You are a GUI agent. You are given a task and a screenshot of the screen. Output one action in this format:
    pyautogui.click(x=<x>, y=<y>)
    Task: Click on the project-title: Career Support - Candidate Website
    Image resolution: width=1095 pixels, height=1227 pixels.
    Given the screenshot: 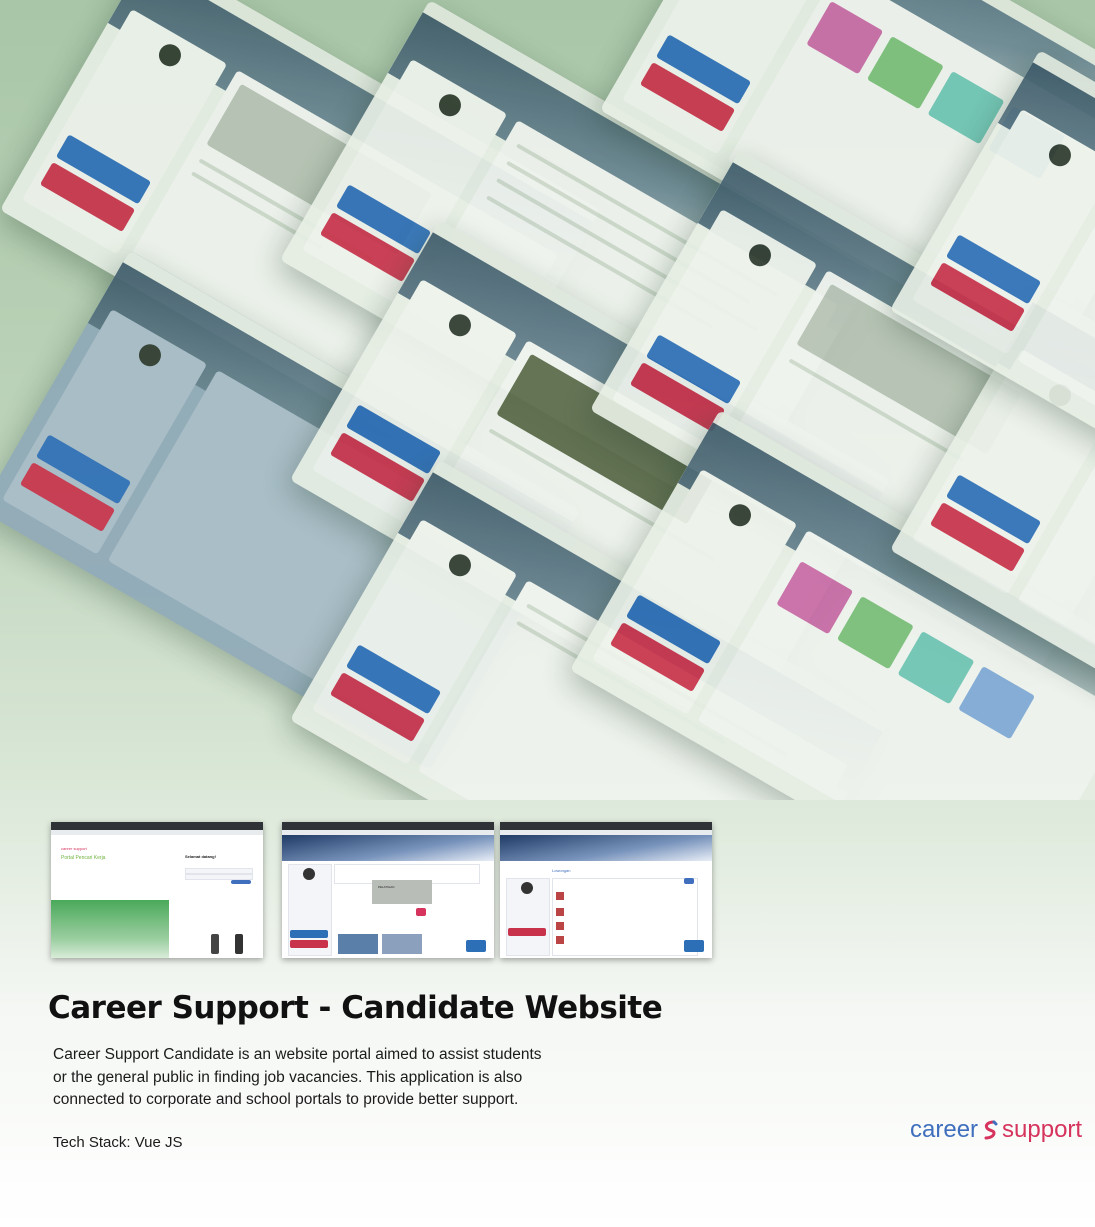 What is the action you would take?
    pyautogui.click(x=355, y=1008)
    